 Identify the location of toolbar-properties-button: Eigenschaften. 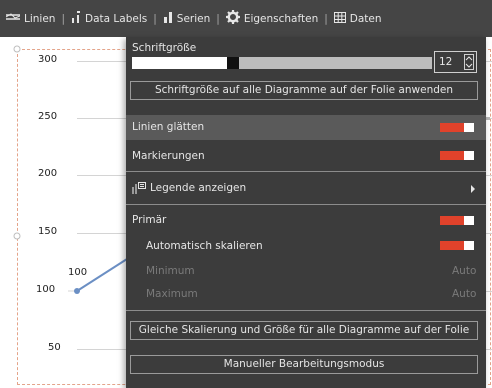
(272, 18).